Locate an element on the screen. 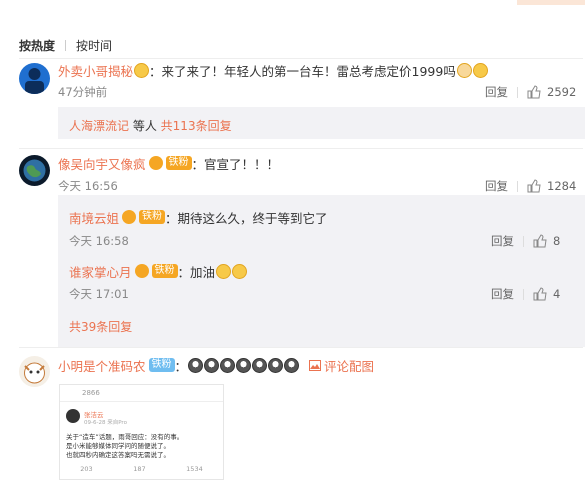 The width and height of the screenshot is (585, 482). doge-emoji-icon is located at coordinates (464, 70).